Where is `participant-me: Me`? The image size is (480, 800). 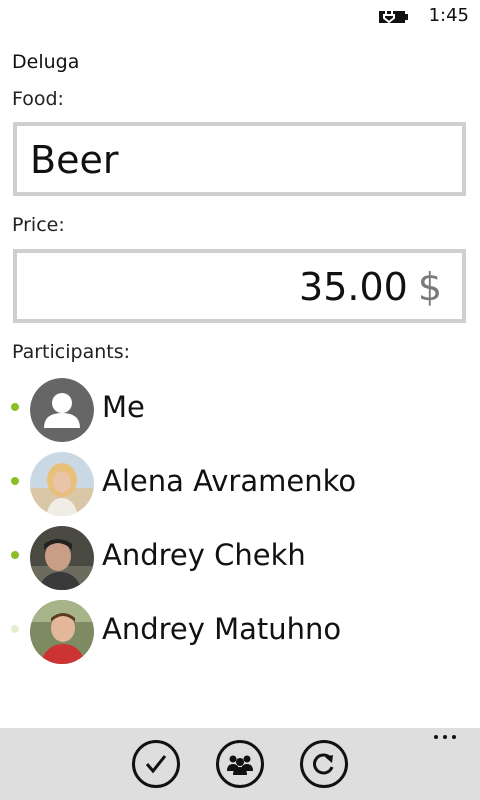
participant-me: Me is located at coordinates (240, 411).